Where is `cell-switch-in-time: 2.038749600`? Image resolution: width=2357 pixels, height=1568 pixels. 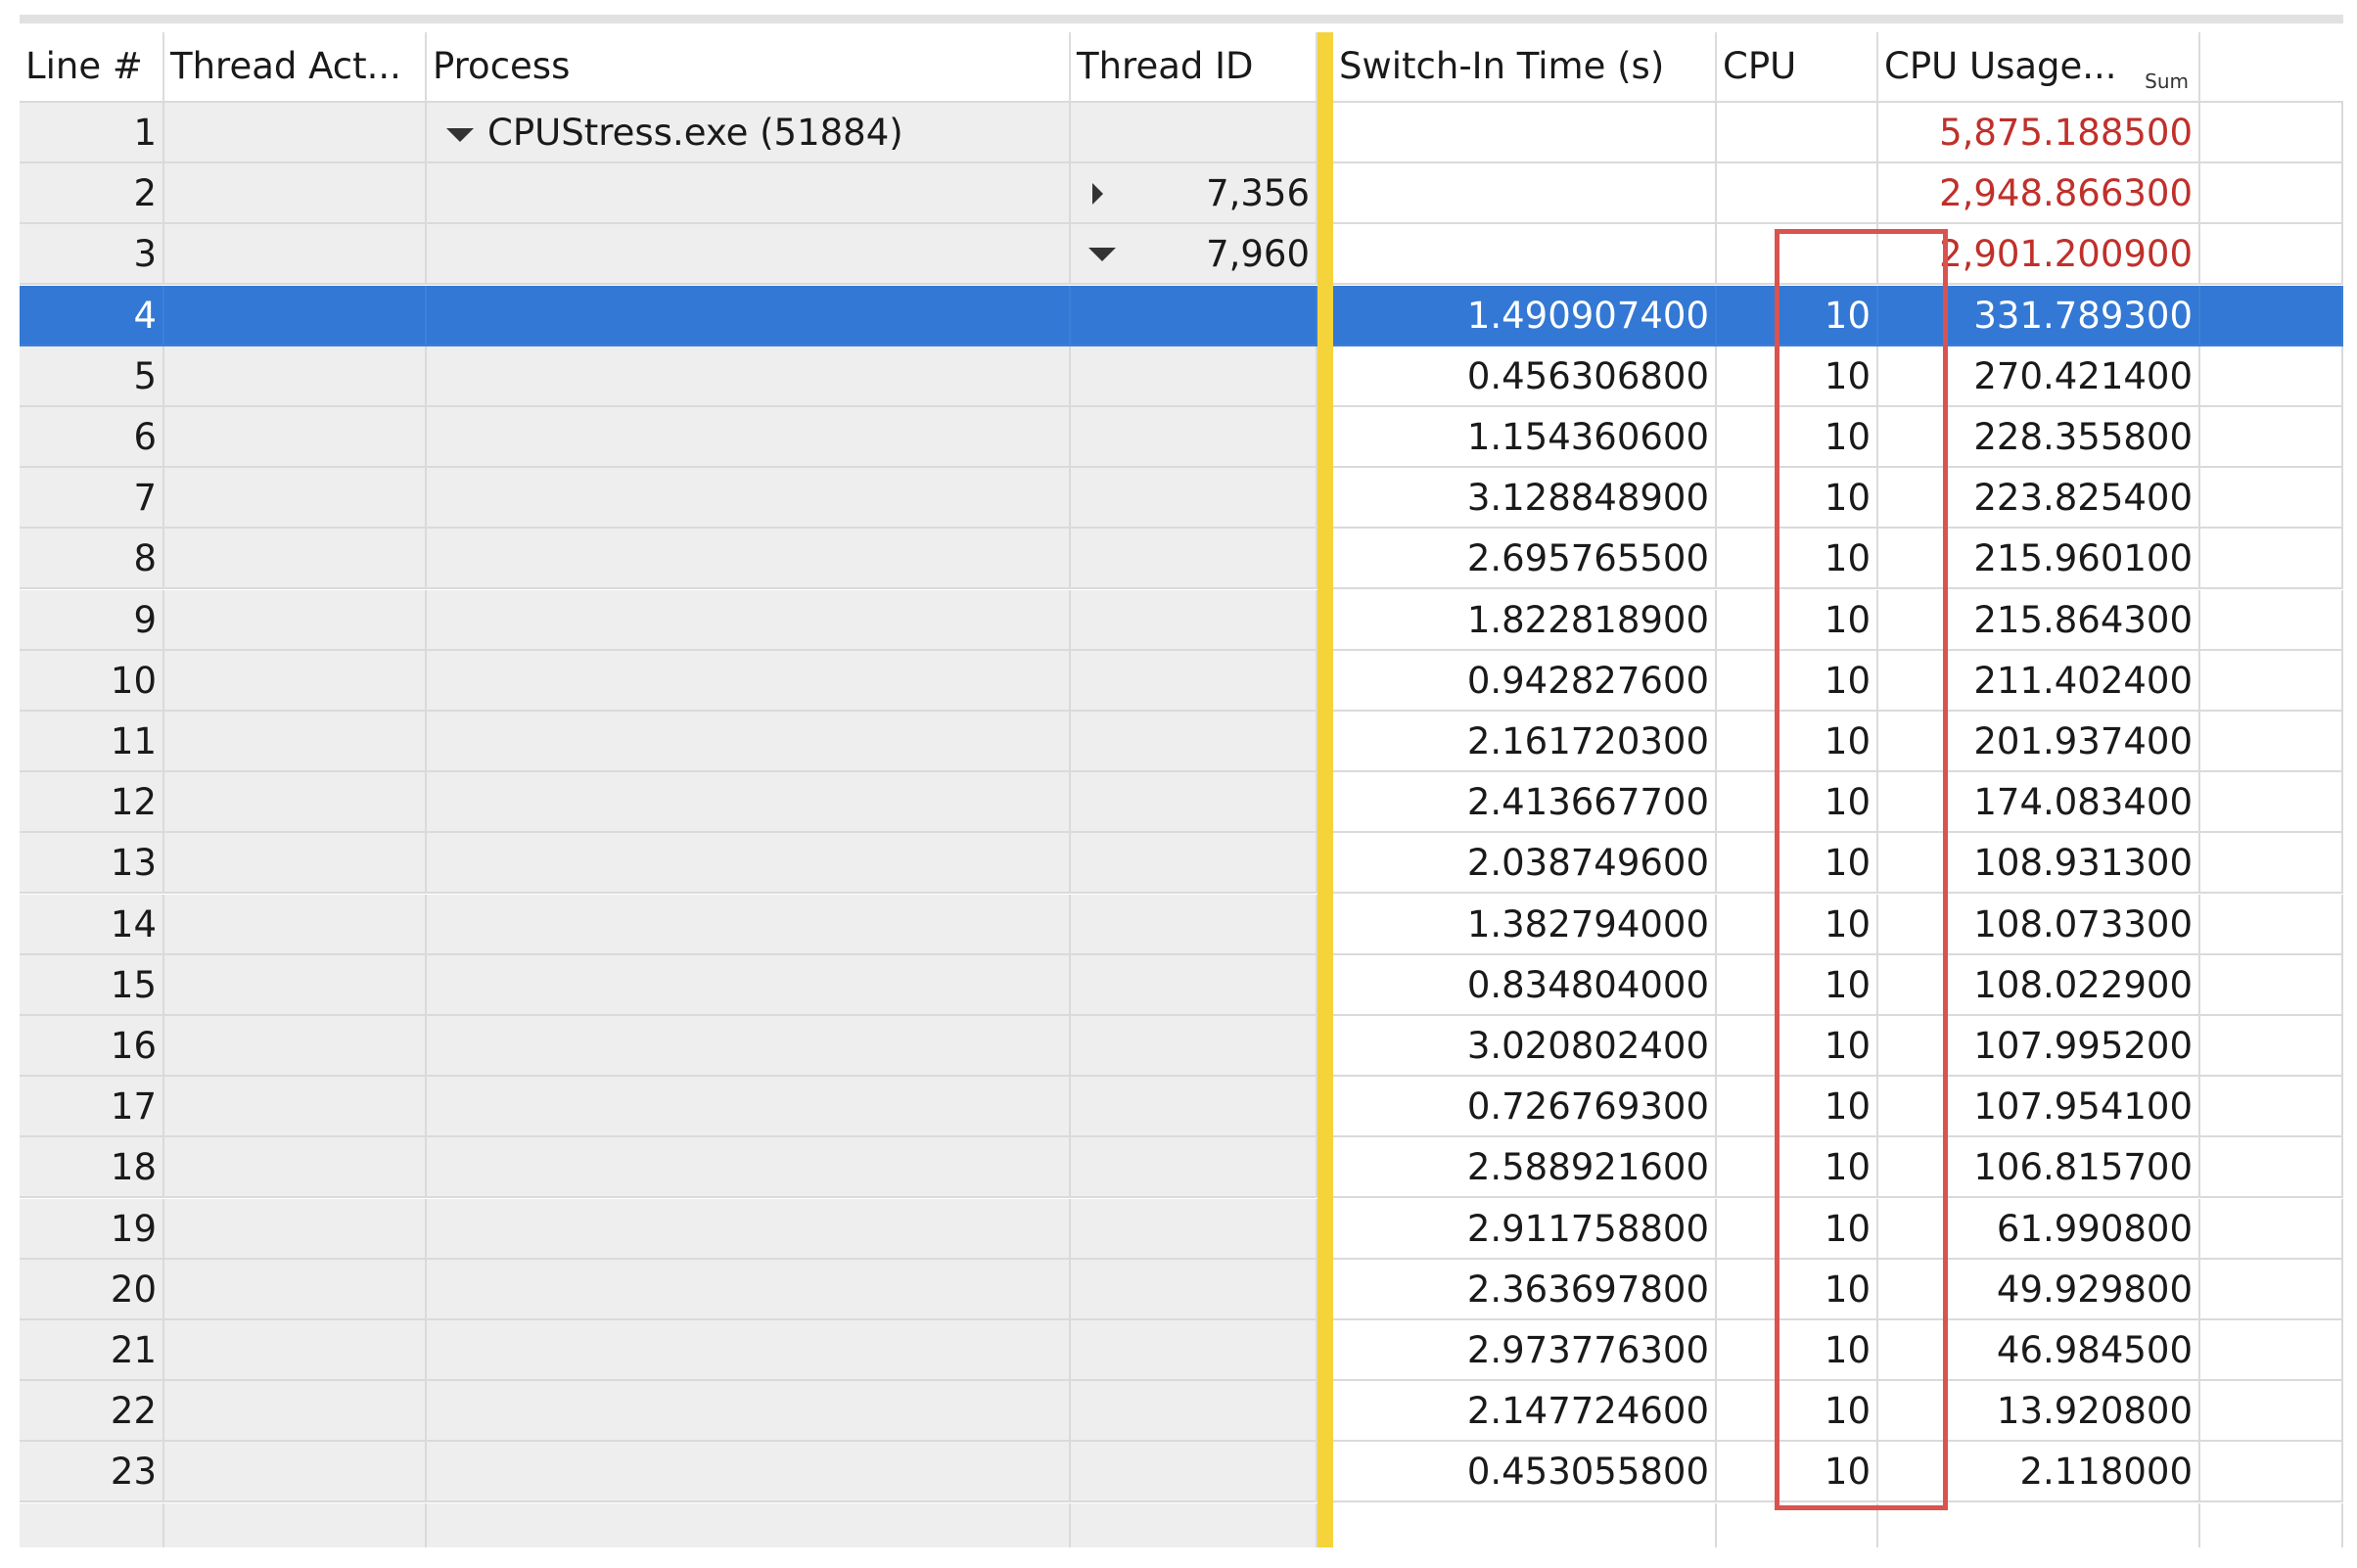
cell-switch-in-time: 2.038749600 is located at coordinates (1525, 864).